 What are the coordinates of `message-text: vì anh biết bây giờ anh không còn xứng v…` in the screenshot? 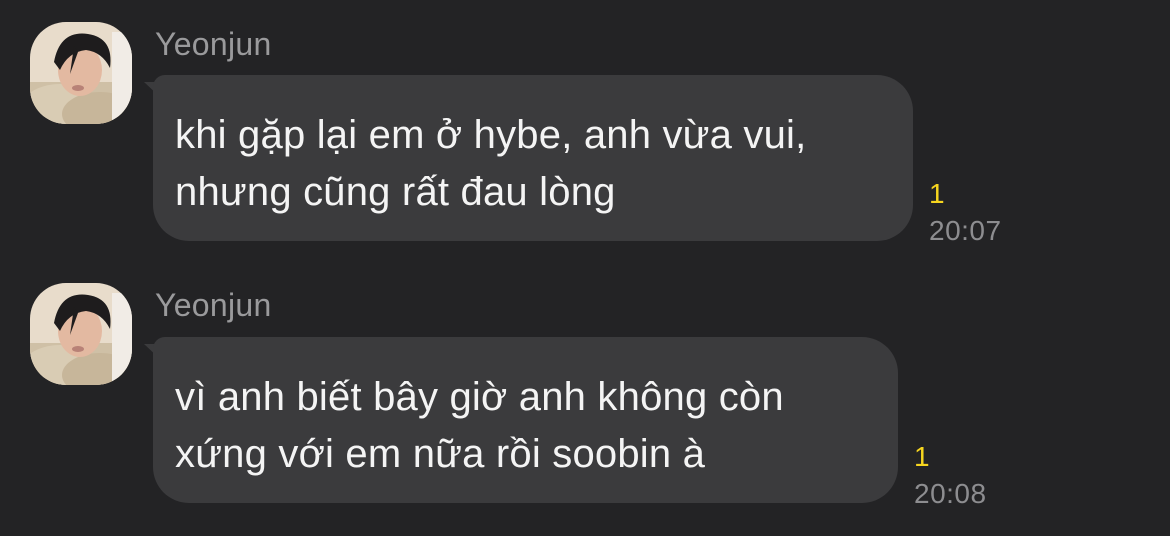 It's located at (479, 425).